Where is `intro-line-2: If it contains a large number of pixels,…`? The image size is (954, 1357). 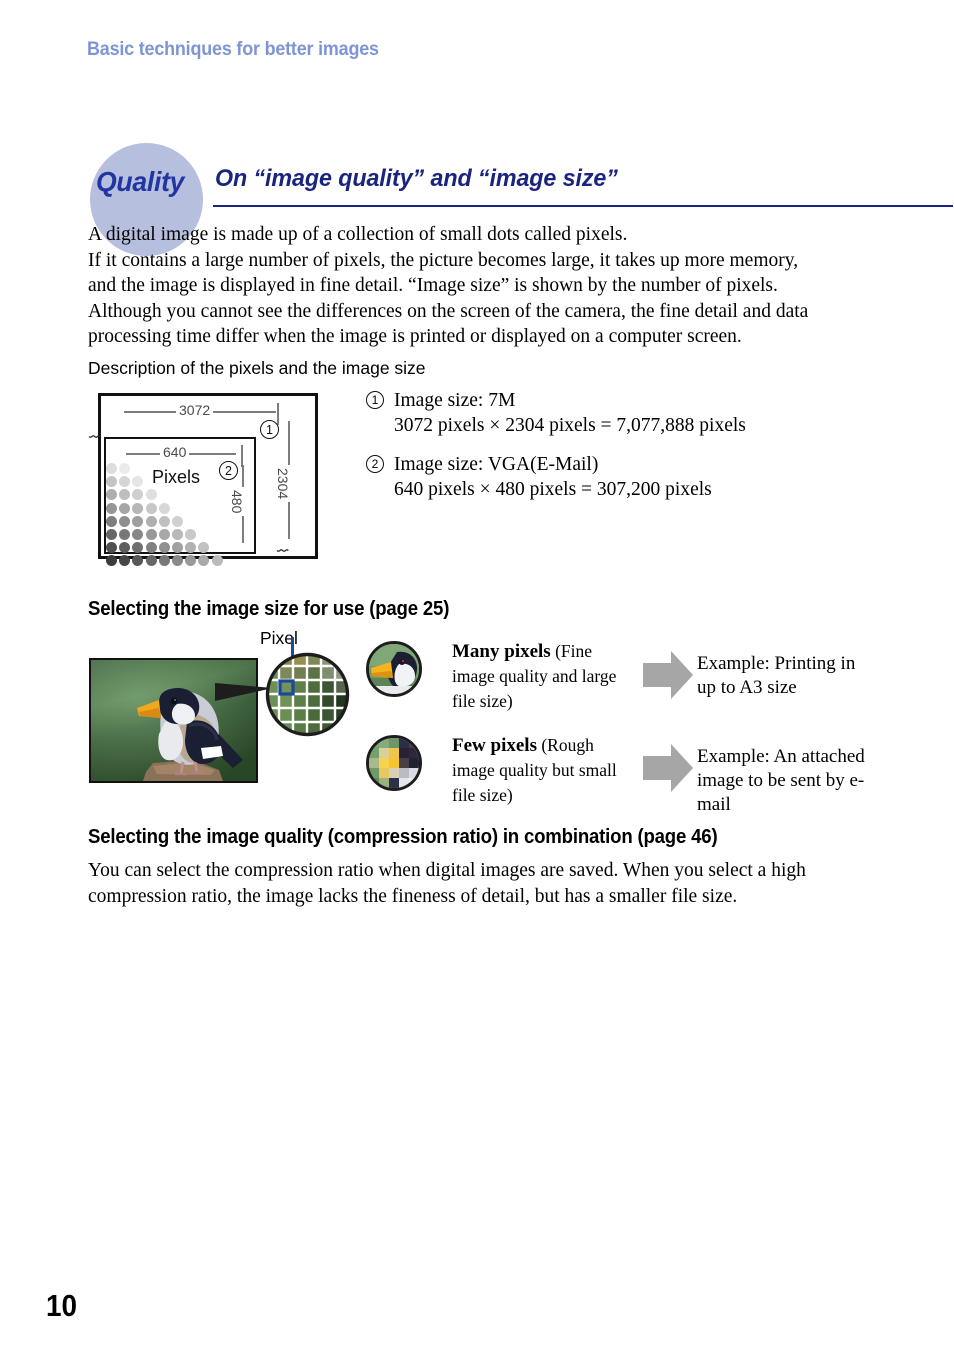 intro-line-2: If it contains a large number of pixels,… is located at coordinates (443, 260).